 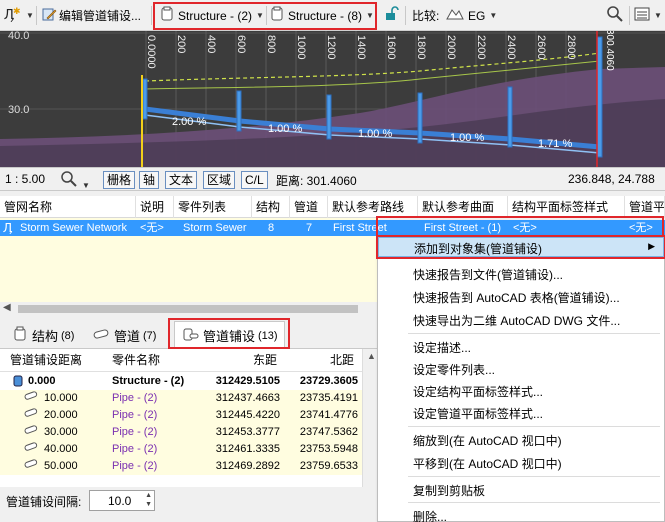 I want to click on table-row: 50.000 Pipe - (2) 312469.2892 23759.6533, so click(x=181, y=466).